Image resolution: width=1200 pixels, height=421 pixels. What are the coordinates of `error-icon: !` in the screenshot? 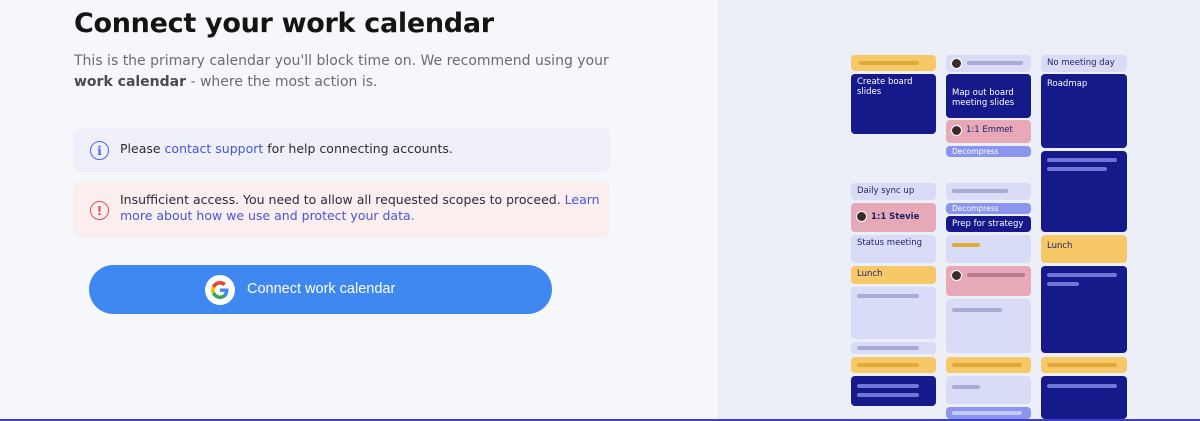 It's located at (99, 210).